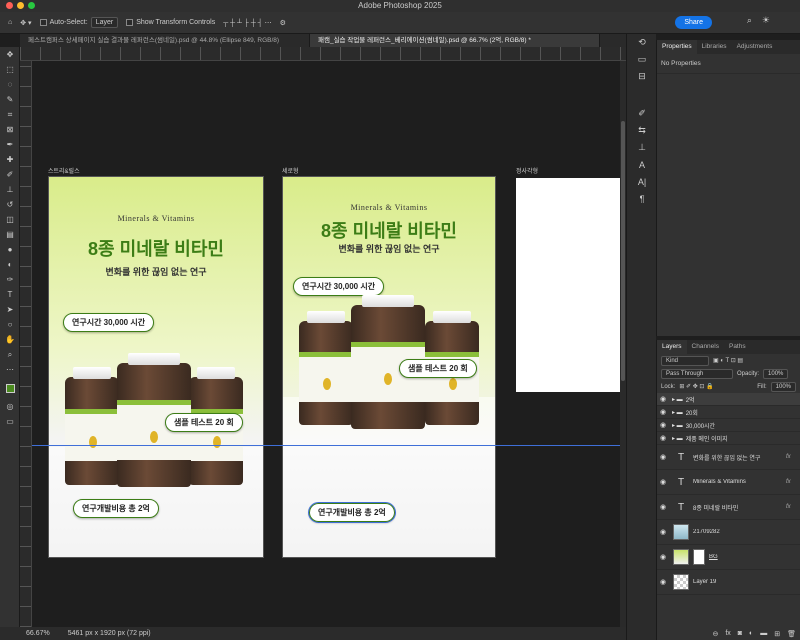 The image size is (800, 640). Describe the element at coordinates (705, 347) in the screenshot. I see `tab-channels: Channels` at that location.